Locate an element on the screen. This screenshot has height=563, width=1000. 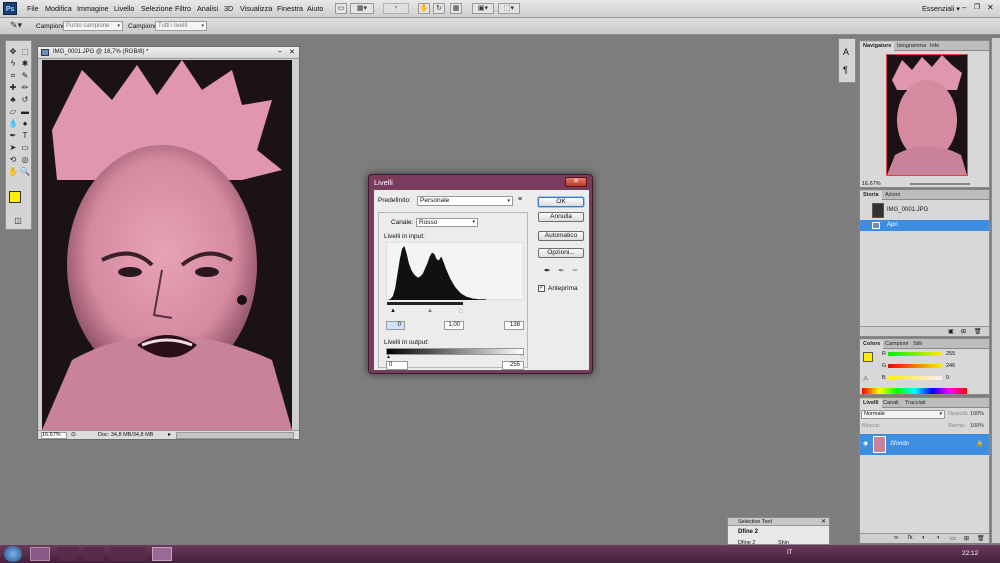
firefox-taskbar-icon is located at coordinates (68, 554).